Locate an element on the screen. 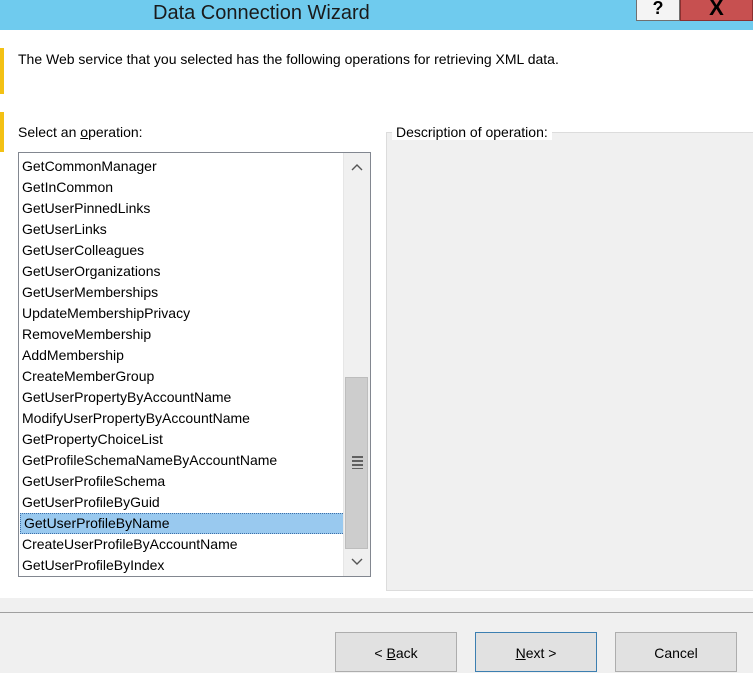 This screenshot has height=673, width=753. scroll-thumb is located at coordinates (356, 463).